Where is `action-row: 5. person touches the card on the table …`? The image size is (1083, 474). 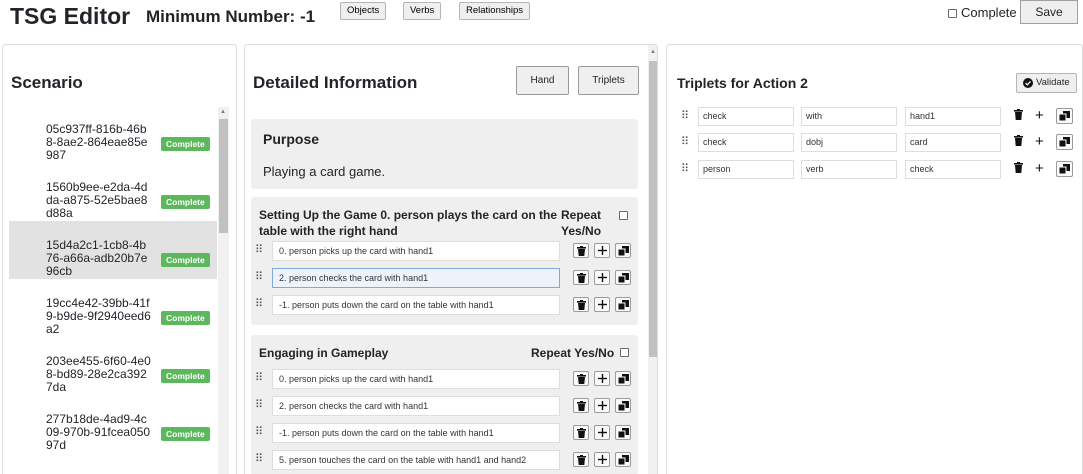 action-row: 5. person touches the card on the table … is located at coordinates (444, 460).